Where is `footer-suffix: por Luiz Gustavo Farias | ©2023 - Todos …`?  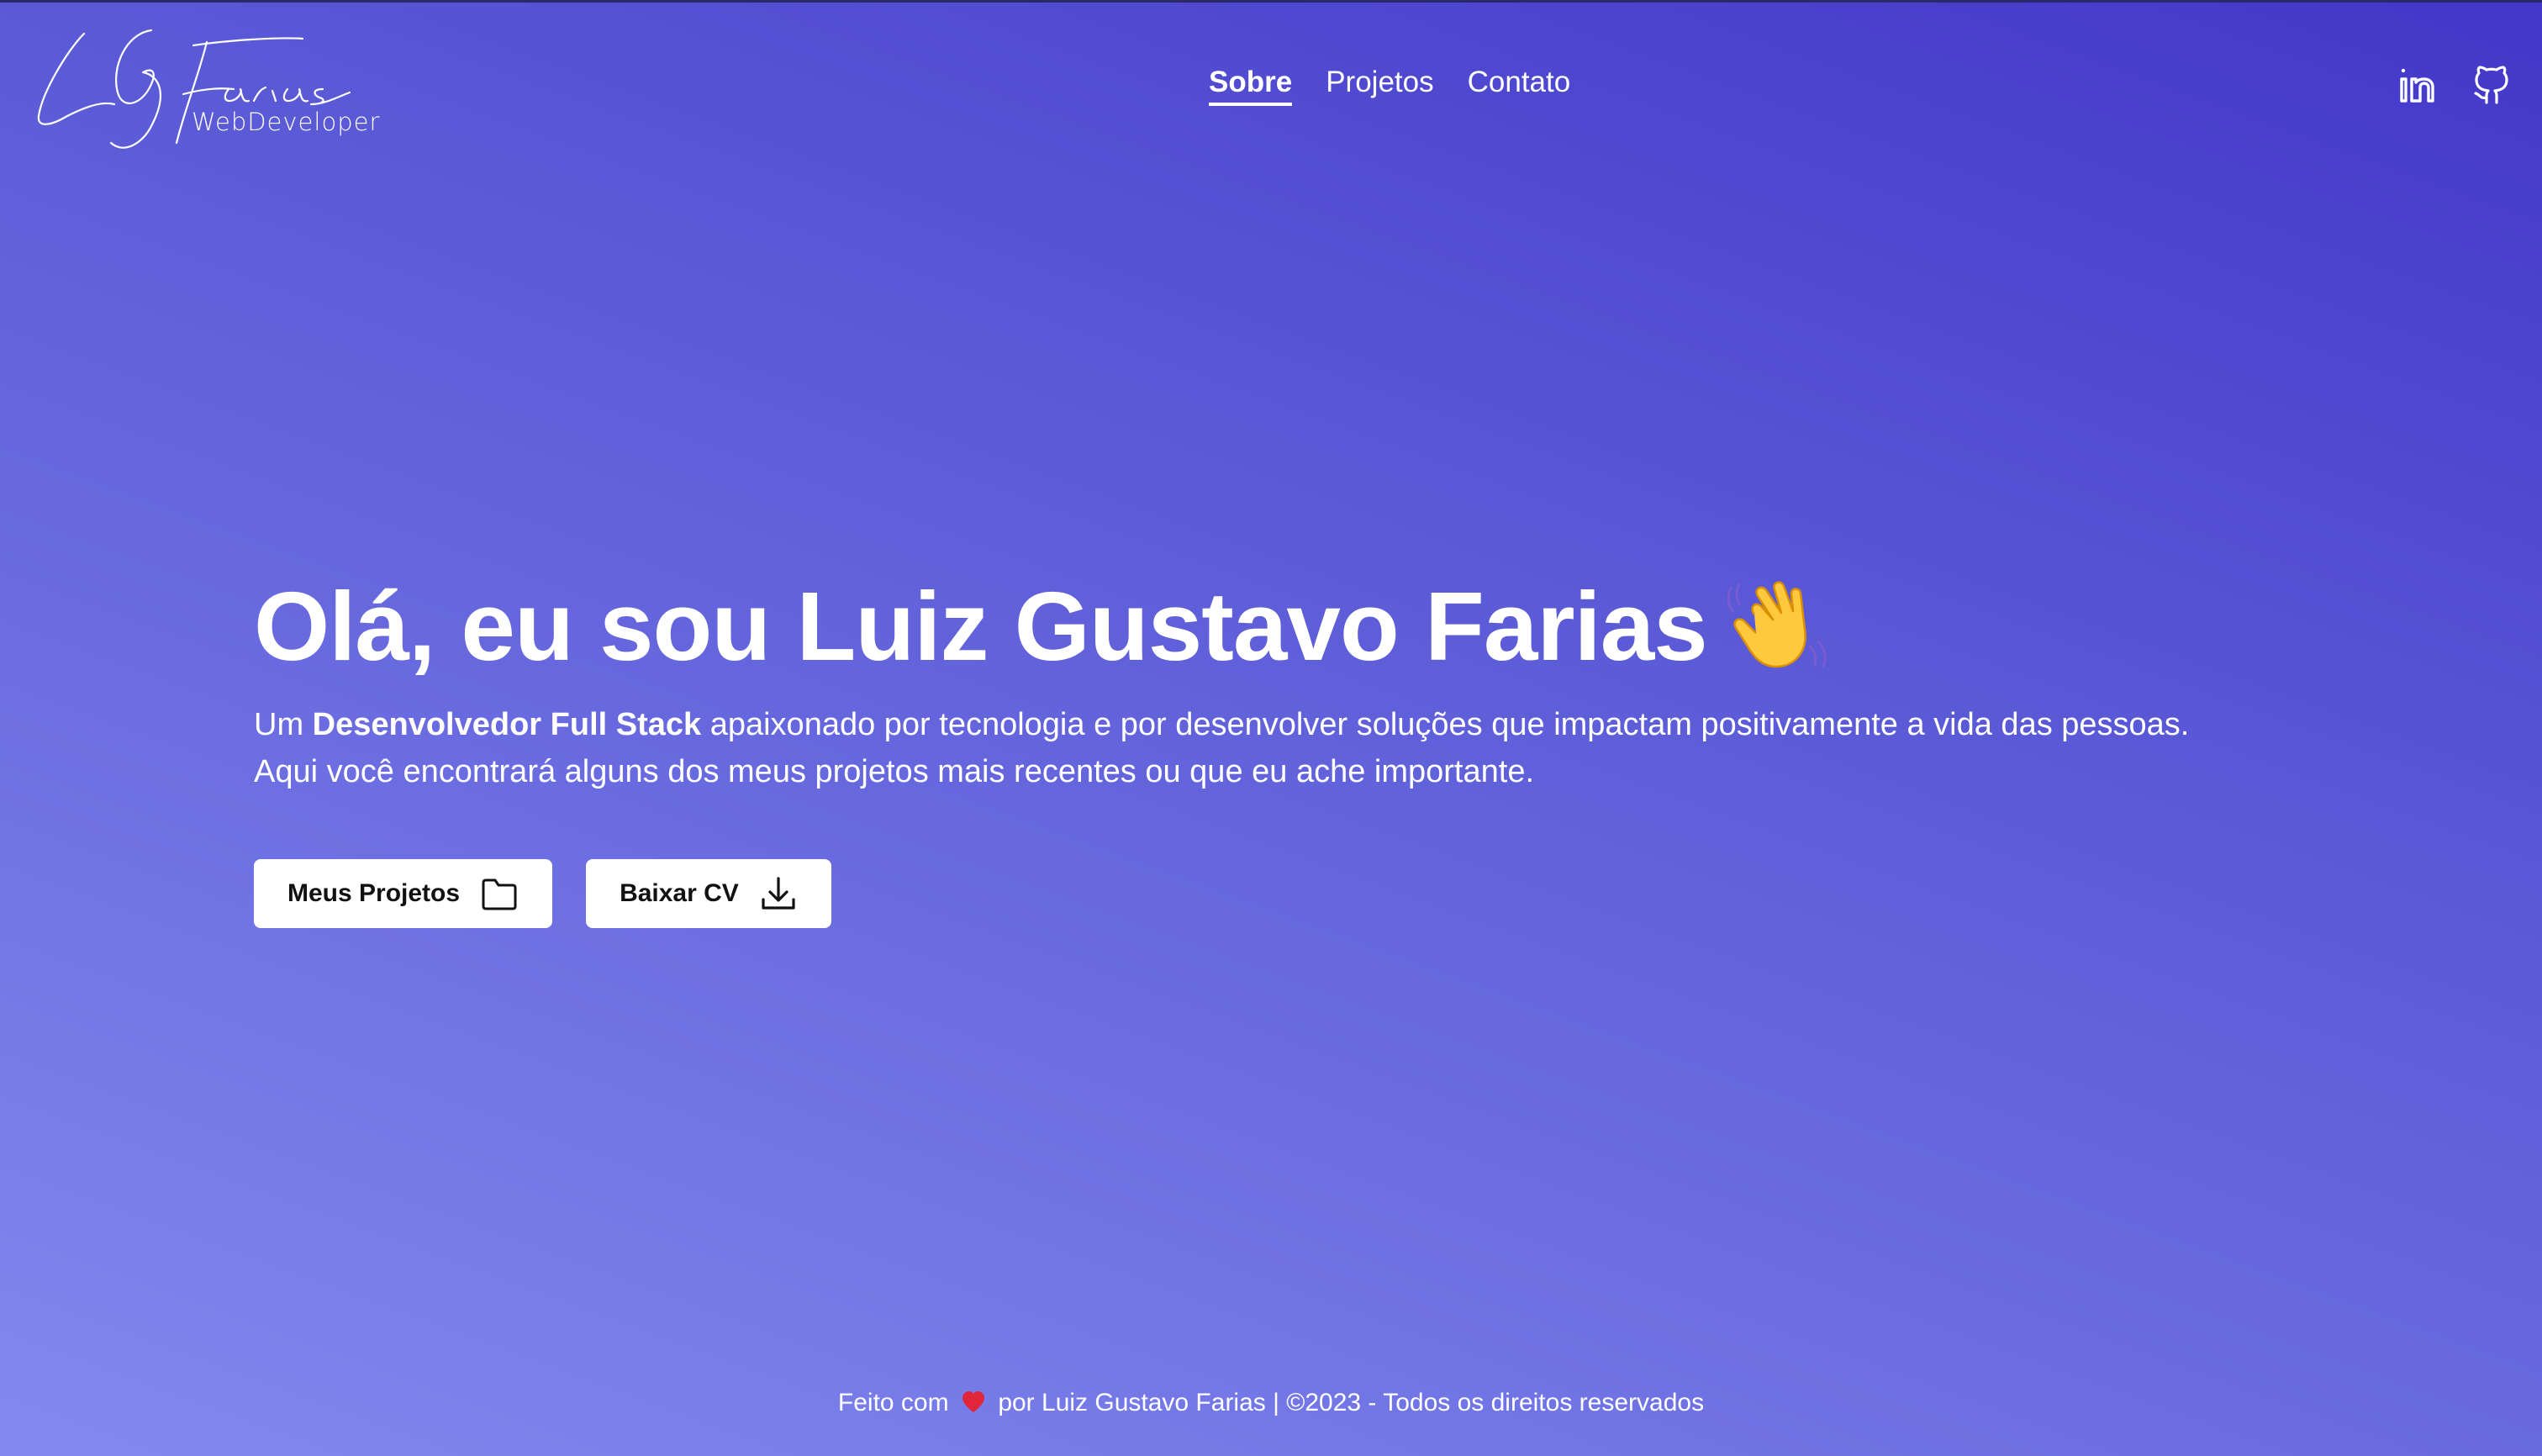 footer-suffix: por Luiz Gustavo Farias | ©2023 - Todos … is located at coordinates (1352, 1402).